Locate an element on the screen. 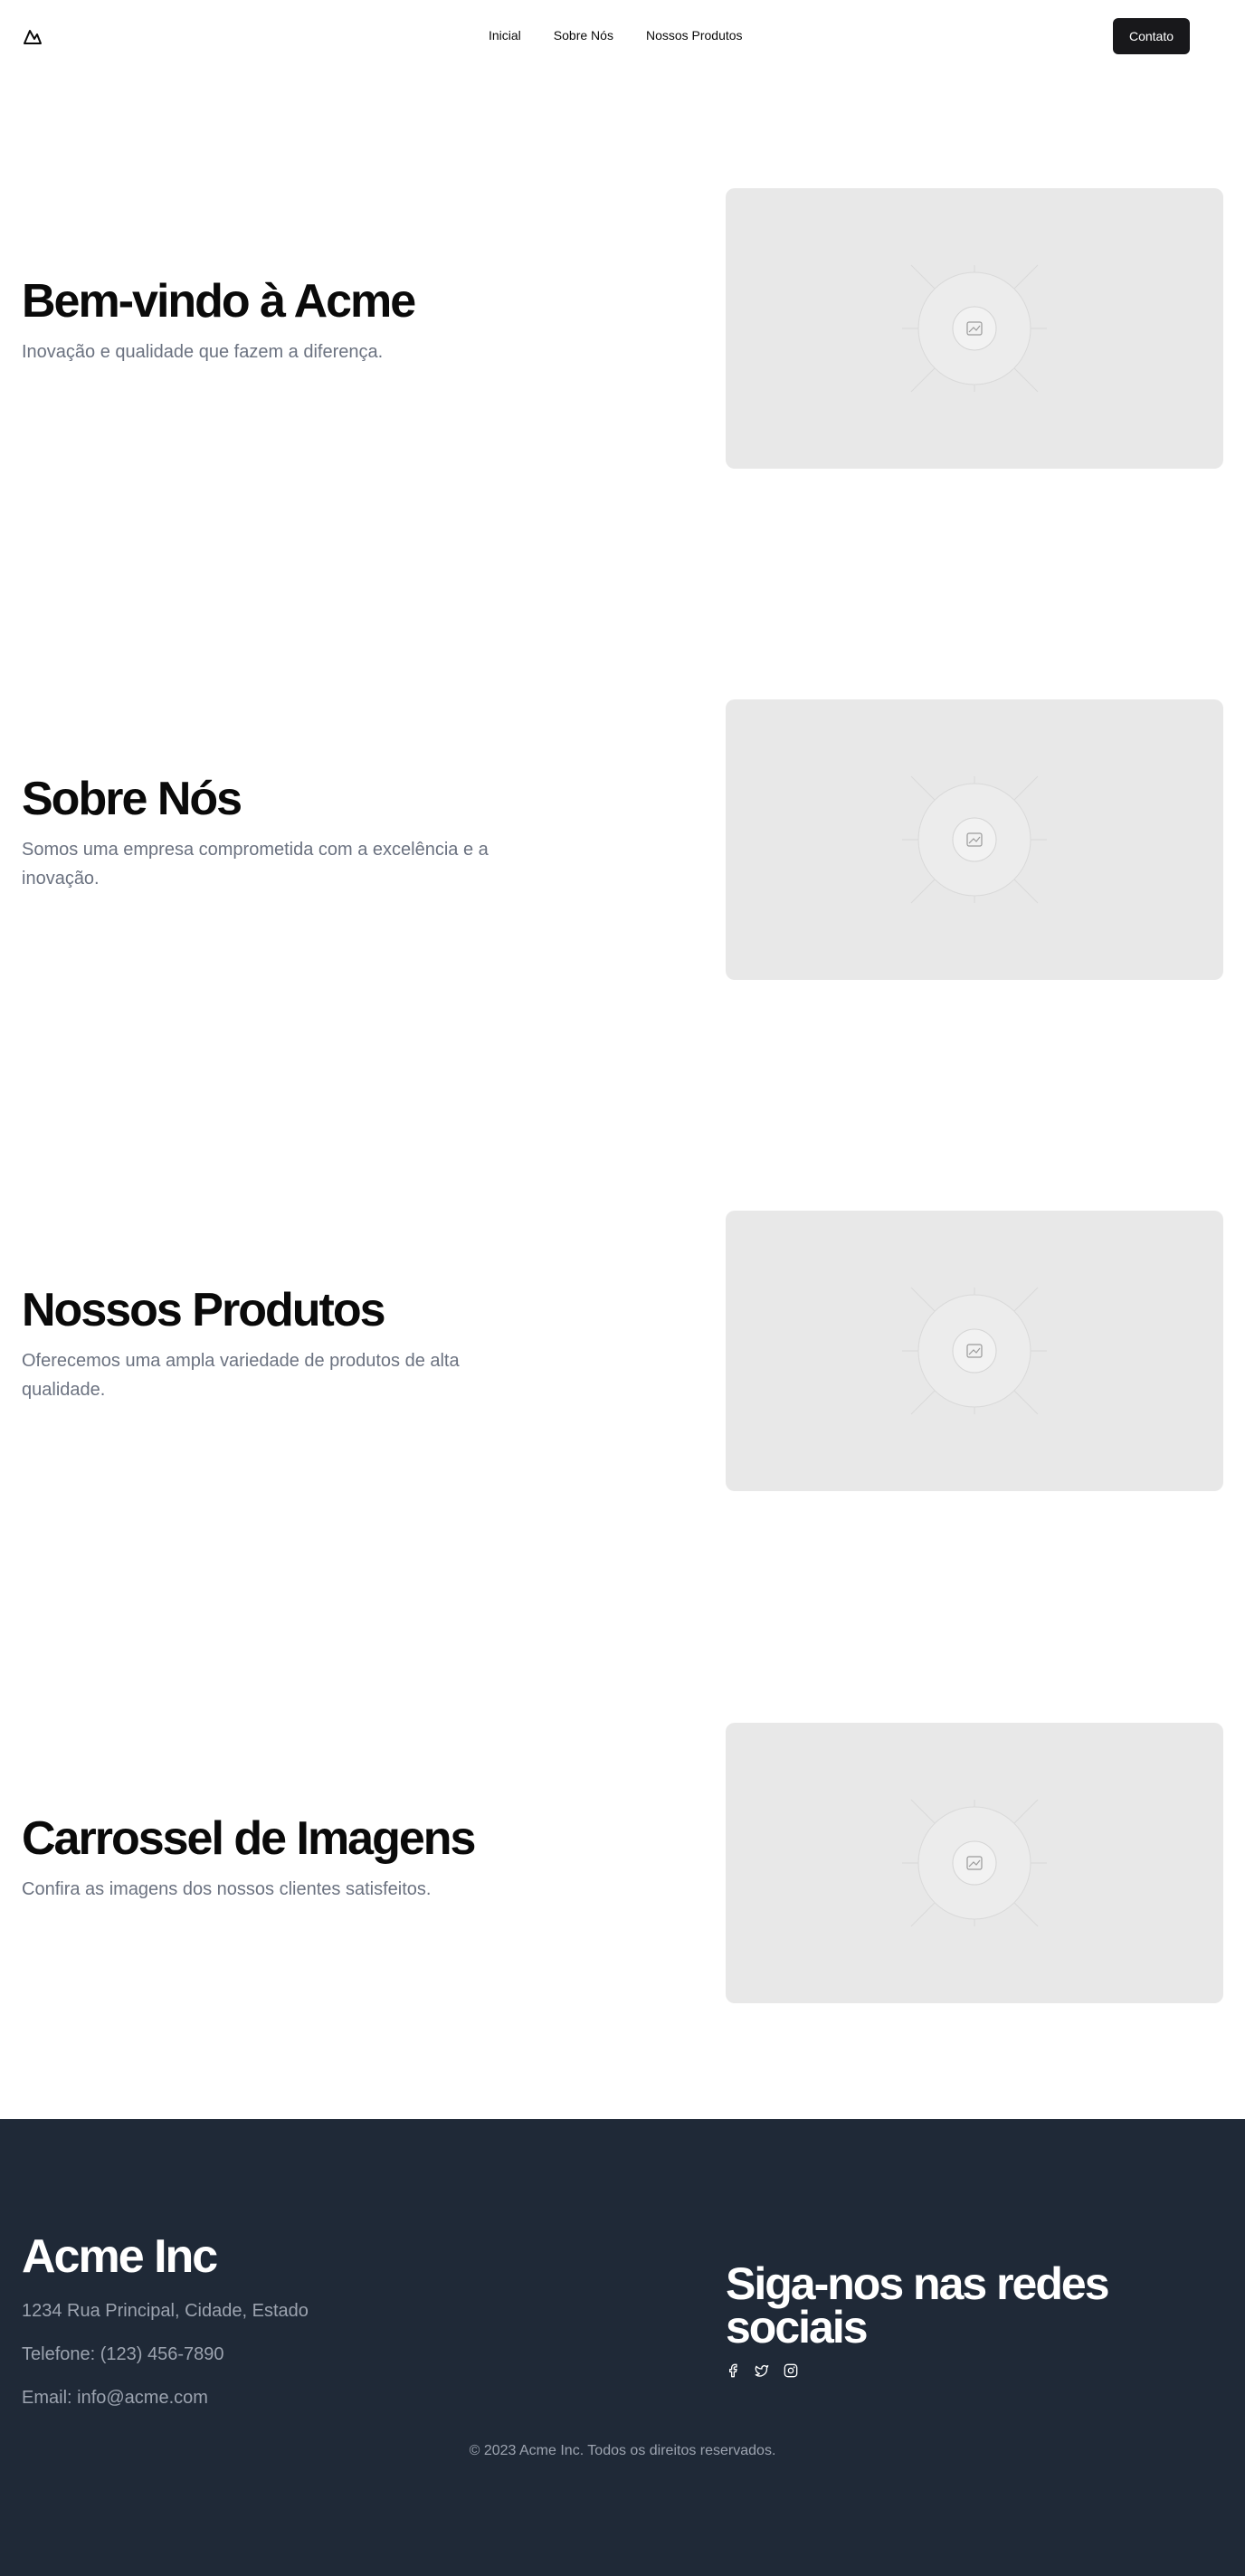 The image size is (1245, 2576). about-image is located at coordinates (975, 839).